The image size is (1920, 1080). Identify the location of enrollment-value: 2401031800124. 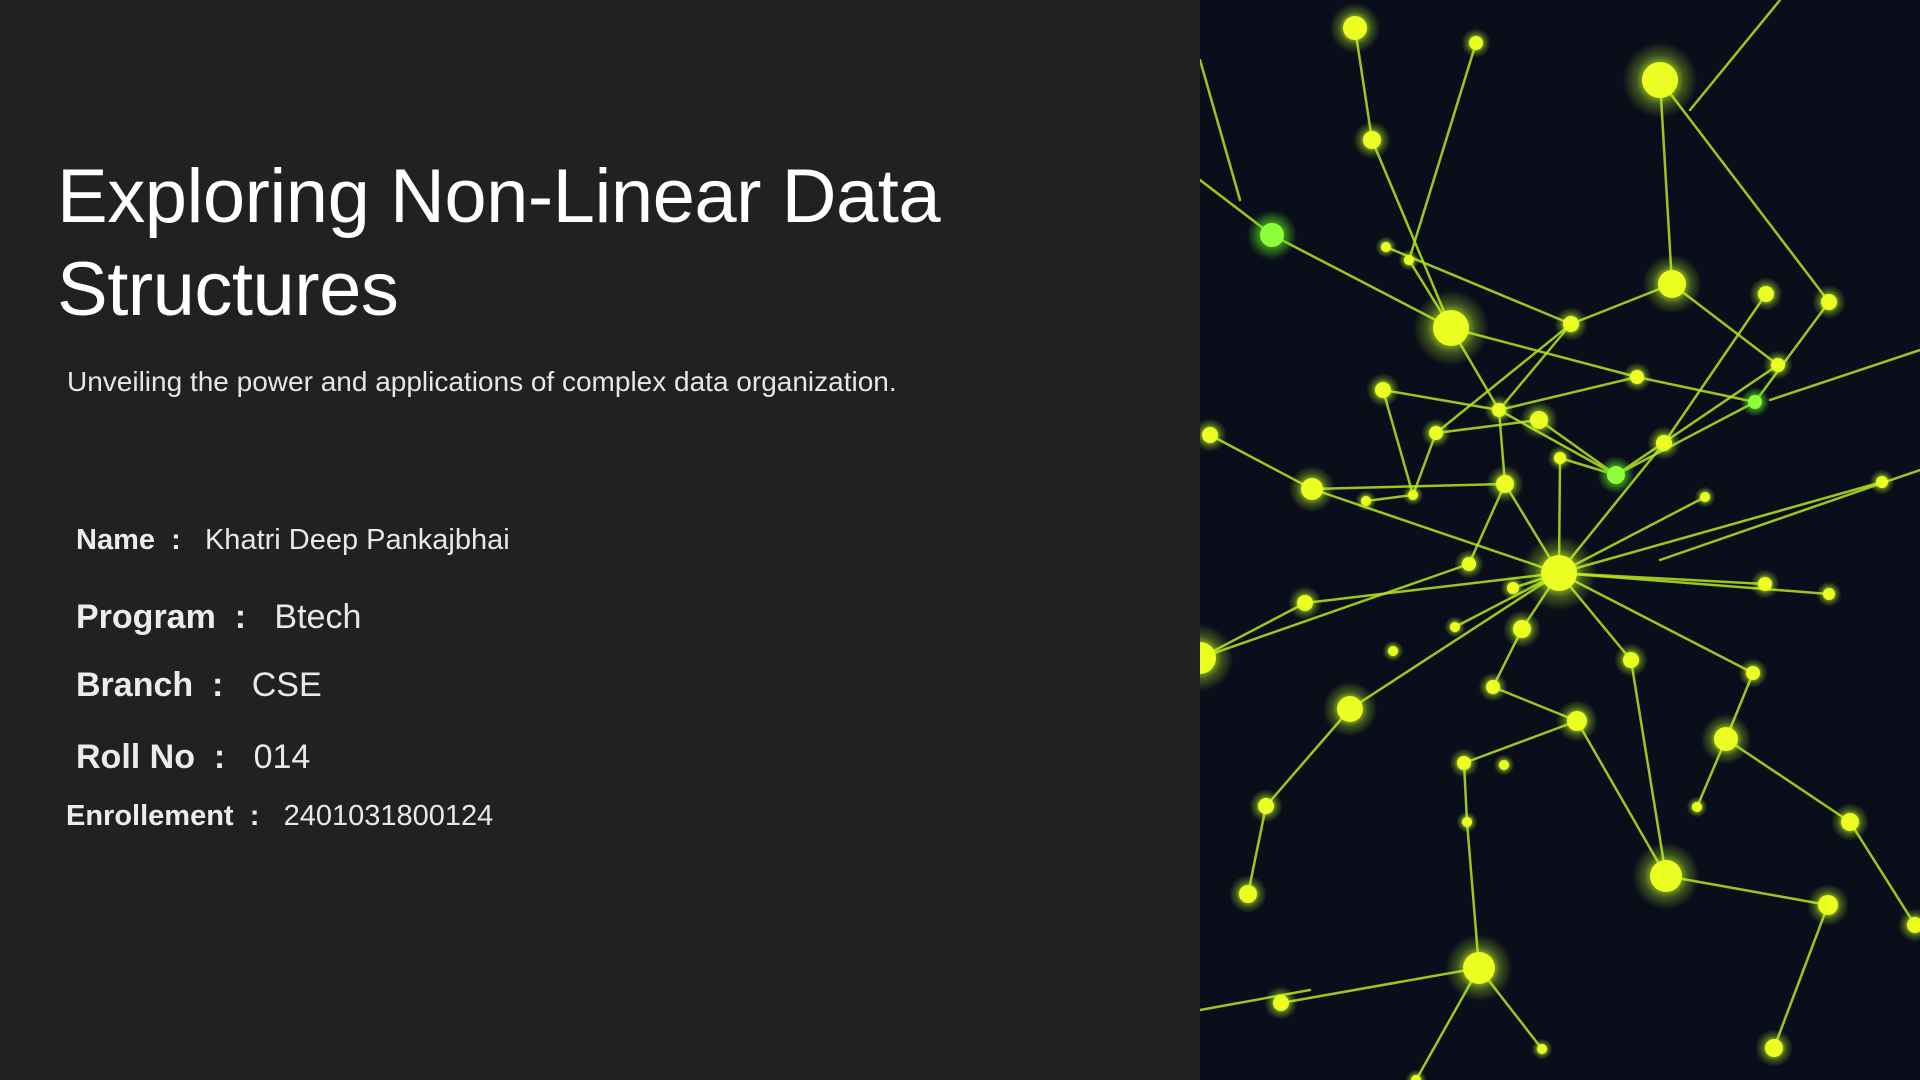
(388, 816).